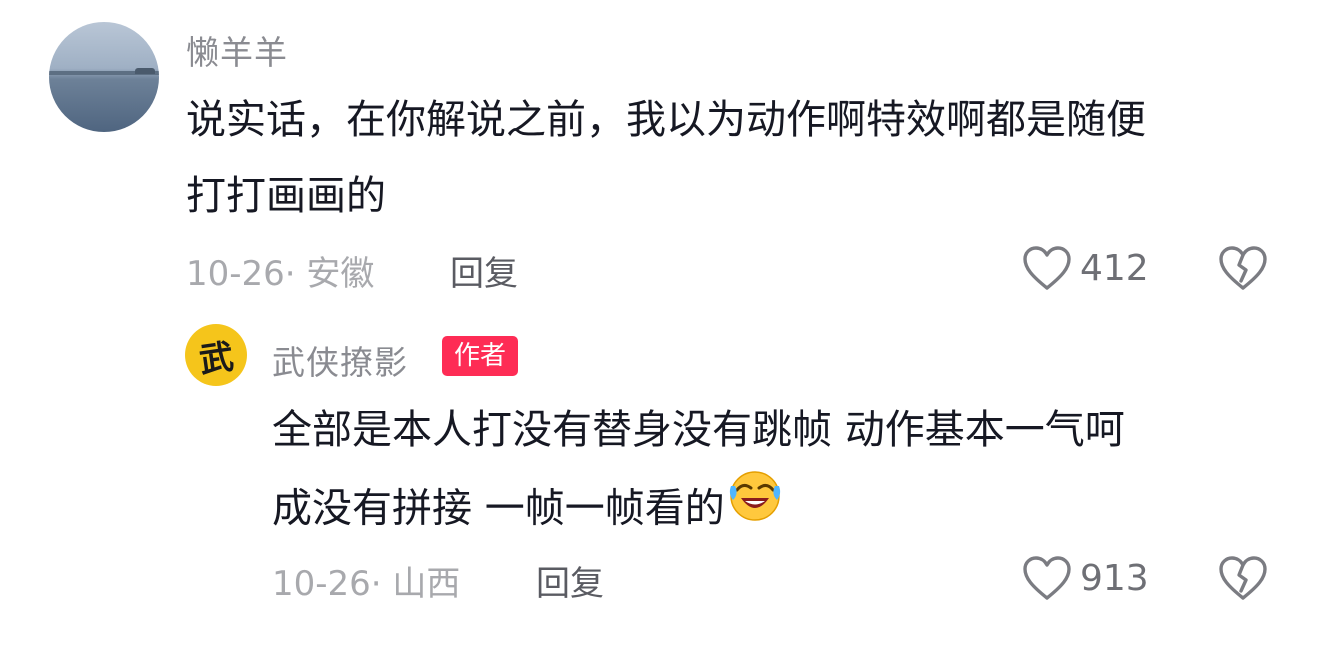 The width and height of the screenshot is (1320, 655). Describe the element at coordinates (286, 196) in the screenshot. I see `comment-text-line-2: 打打画画的` at that location.